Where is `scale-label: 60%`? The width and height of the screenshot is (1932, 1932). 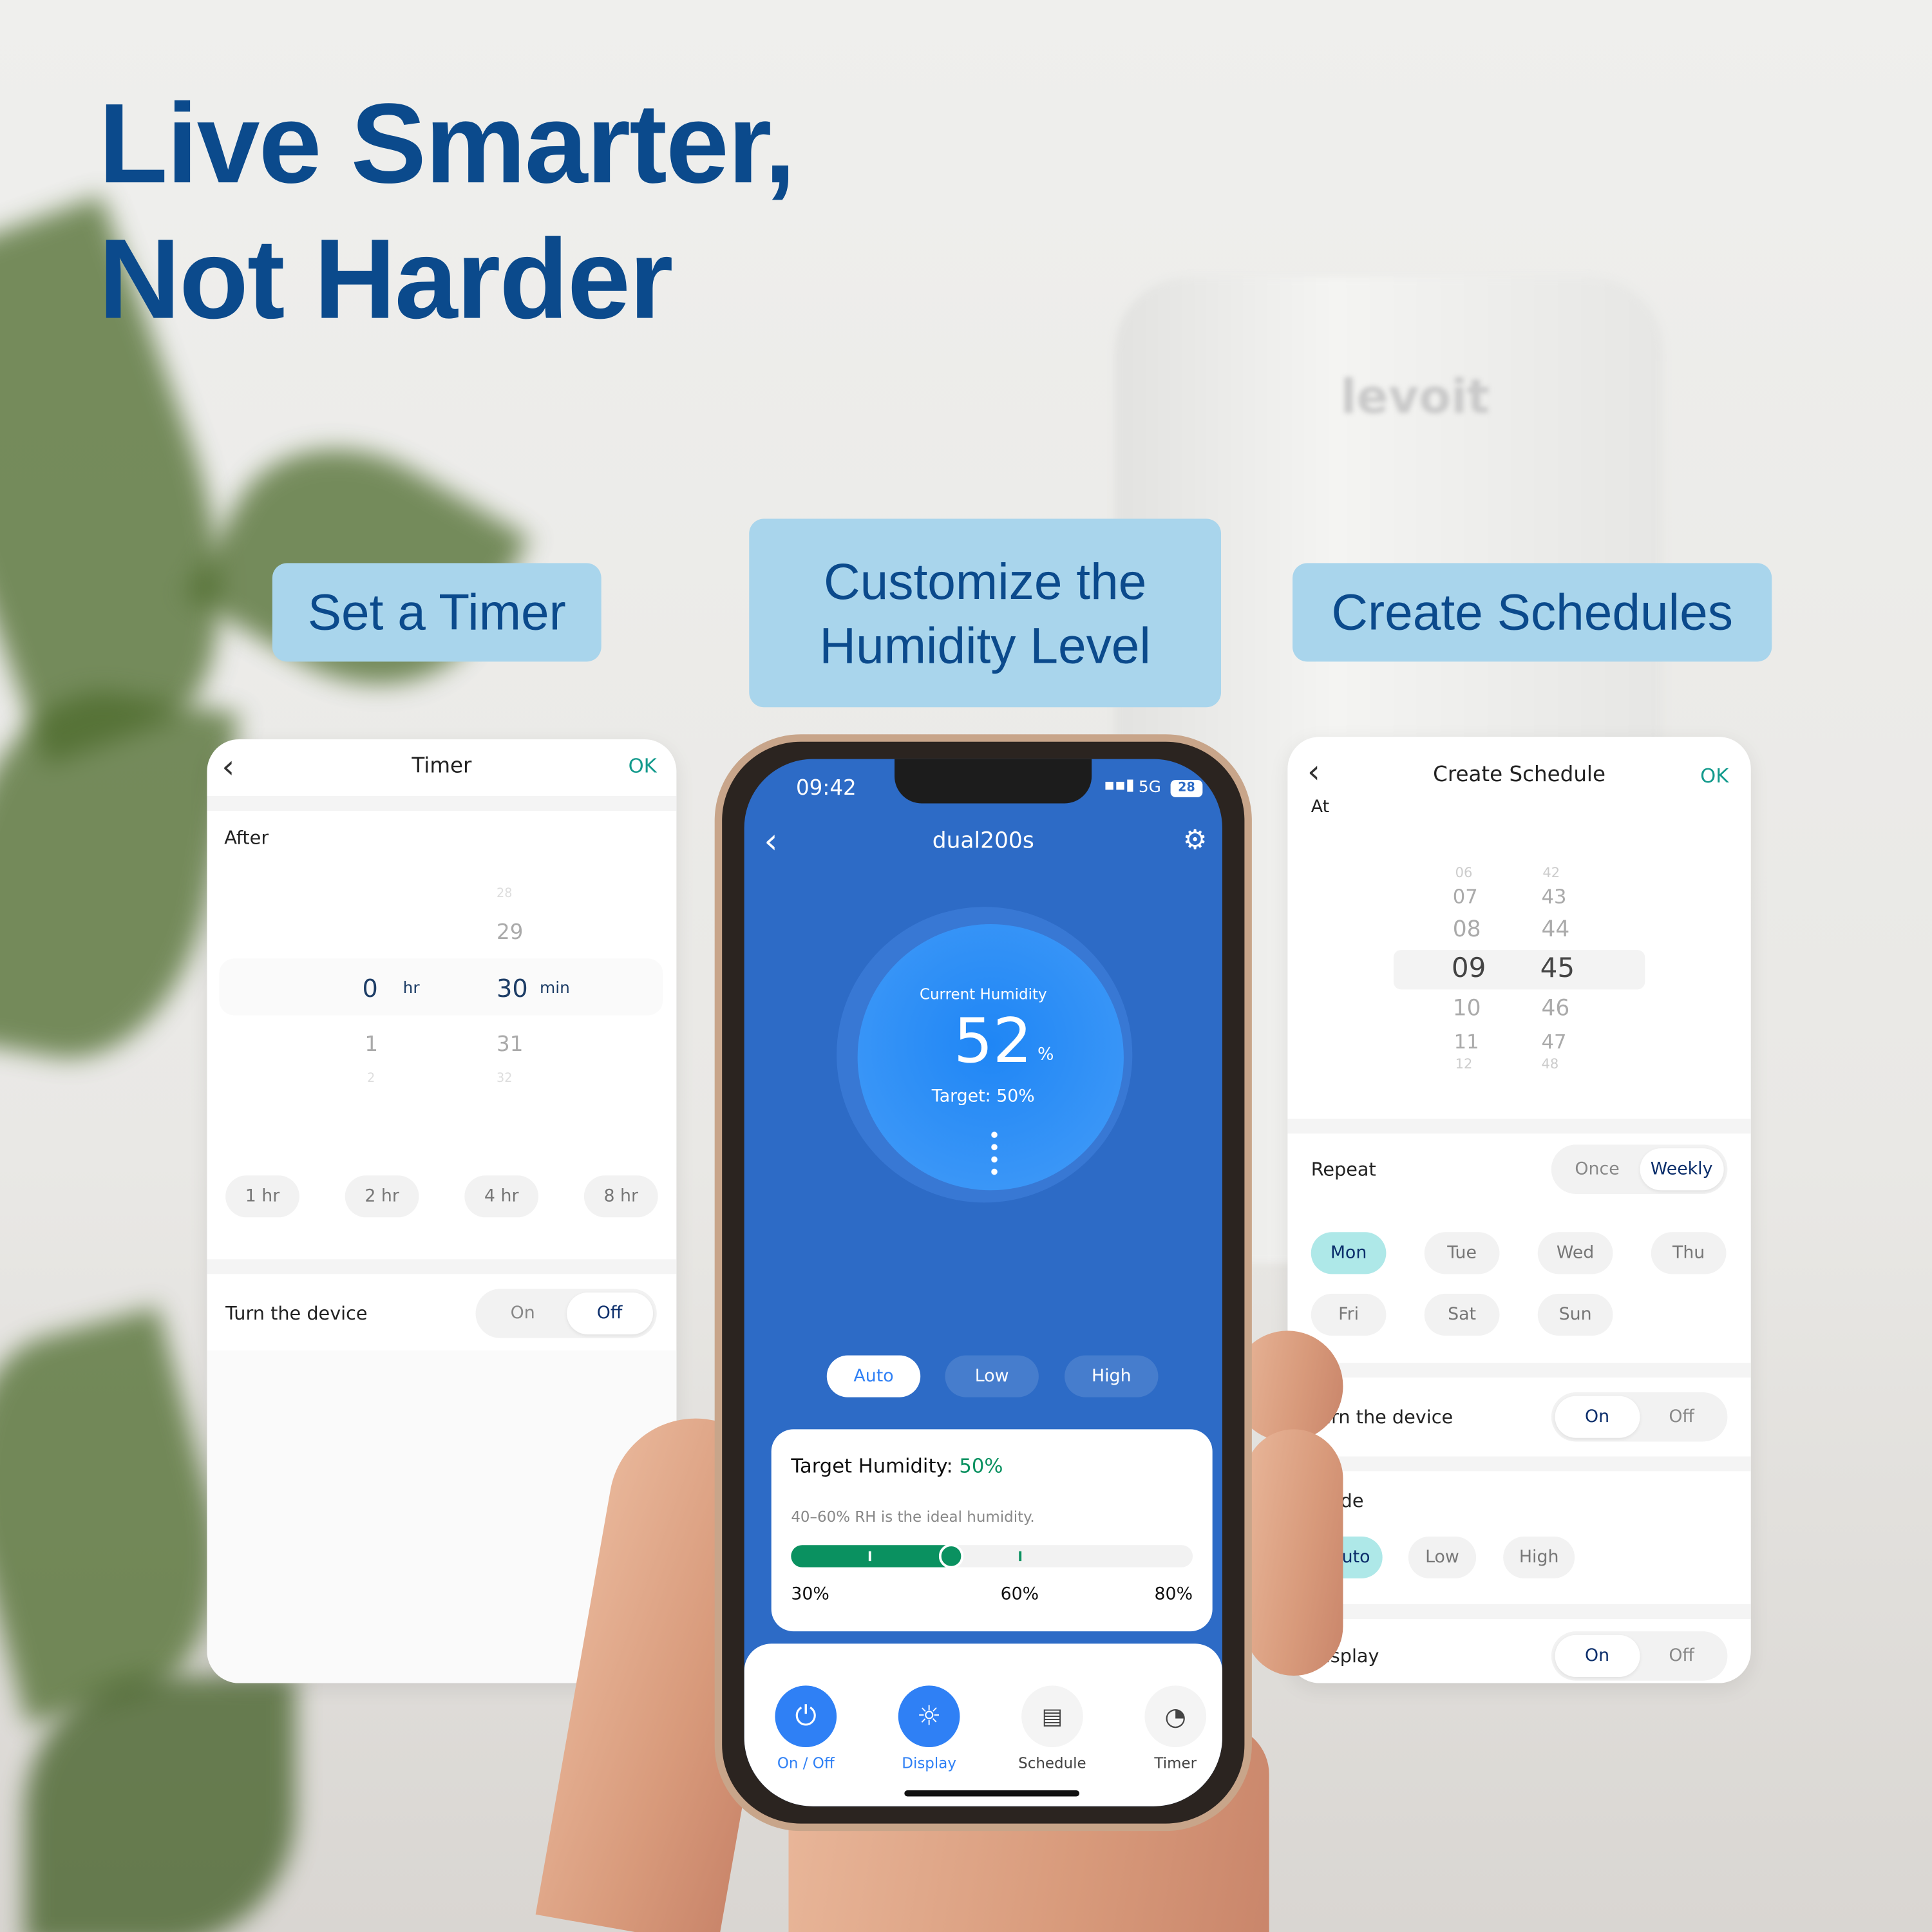 scale-label: 60% is located at coordinates (1019, 1595).